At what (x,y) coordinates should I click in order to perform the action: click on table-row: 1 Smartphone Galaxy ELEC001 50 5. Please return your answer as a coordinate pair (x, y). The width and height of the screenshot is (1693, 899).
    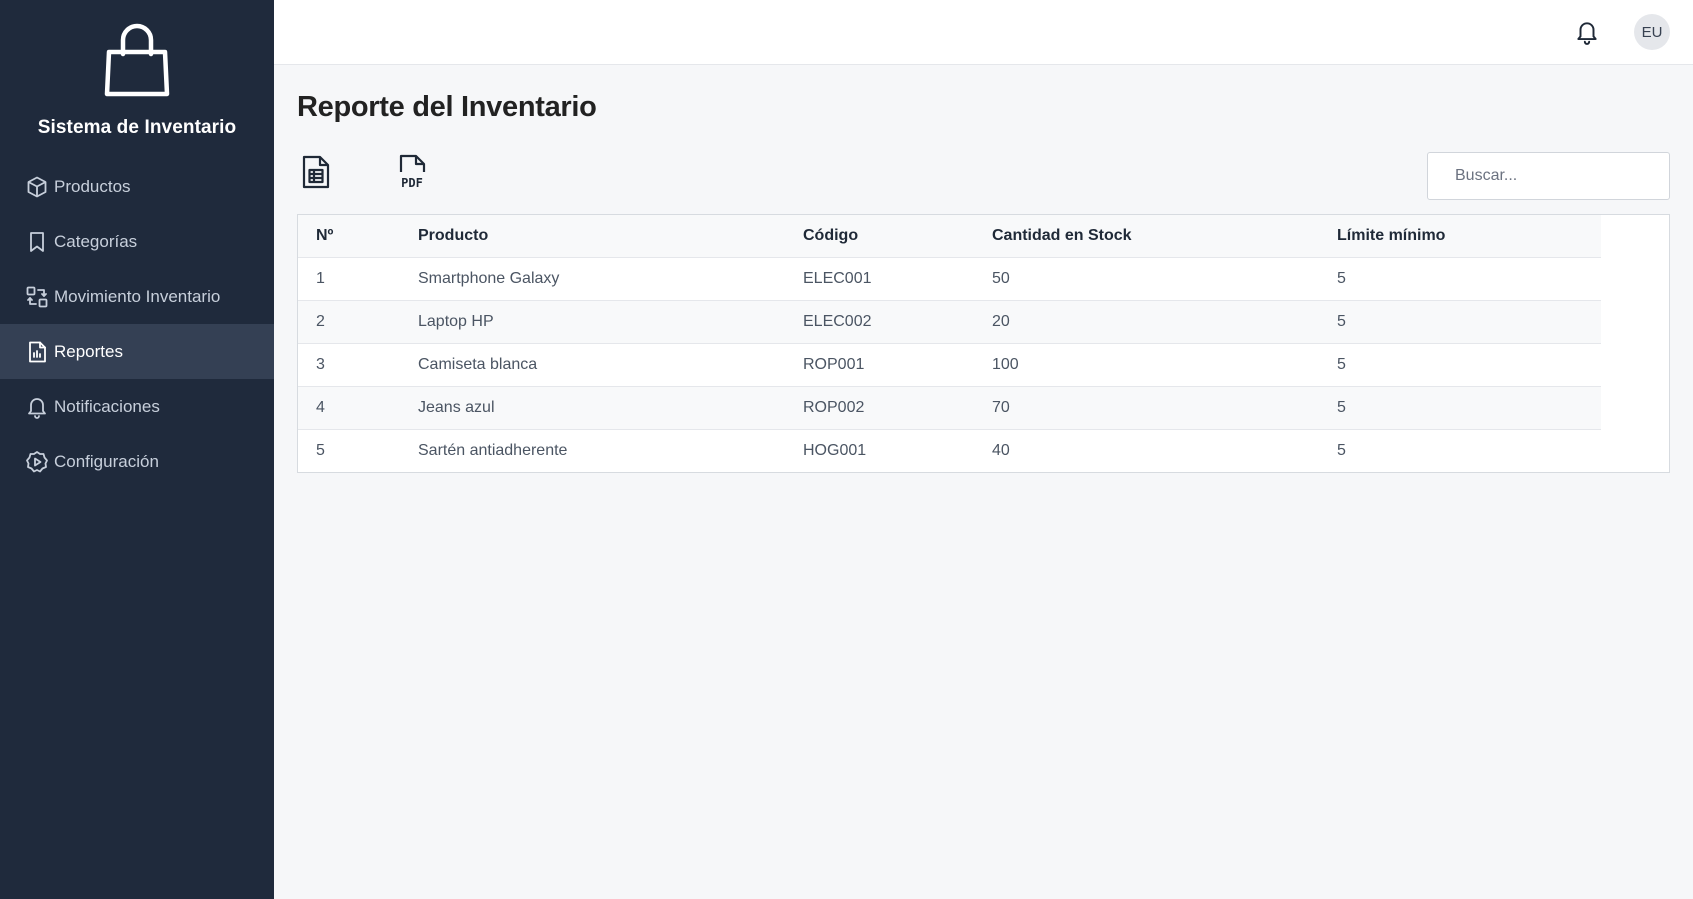
    Looking at the image, I should click on (949, 278).